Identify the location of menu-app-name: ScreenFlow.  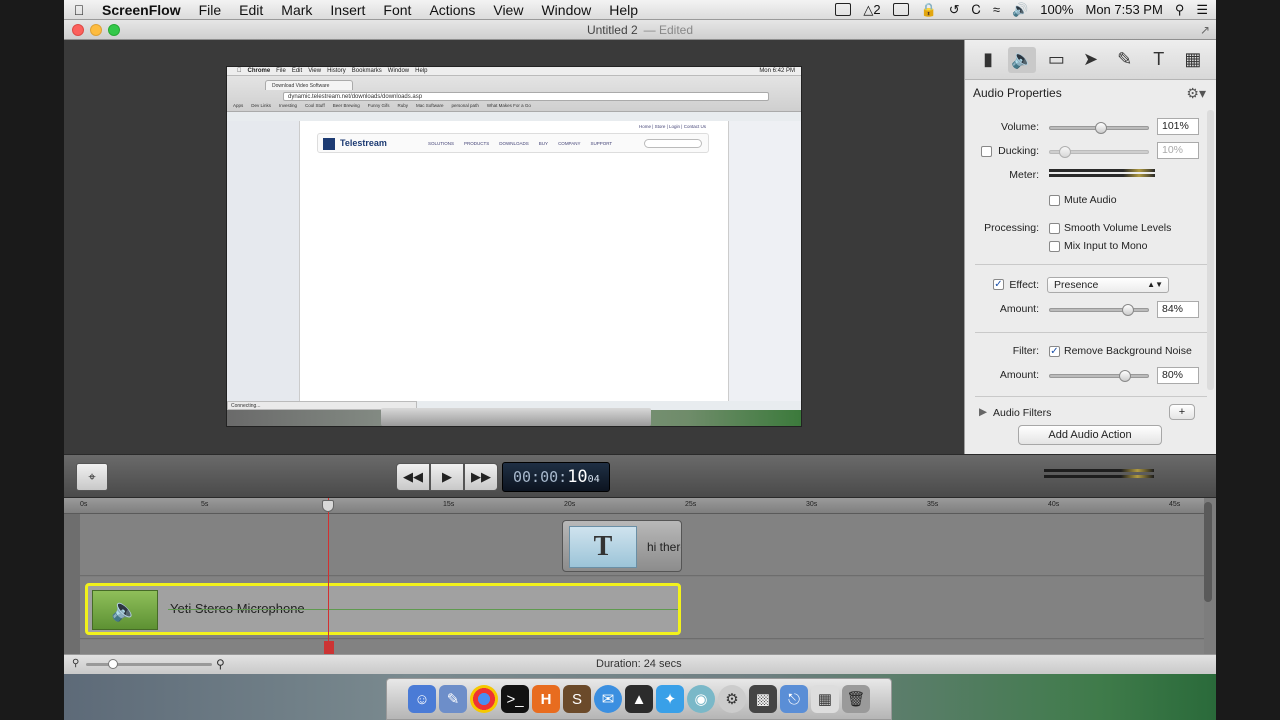
(142, 10).